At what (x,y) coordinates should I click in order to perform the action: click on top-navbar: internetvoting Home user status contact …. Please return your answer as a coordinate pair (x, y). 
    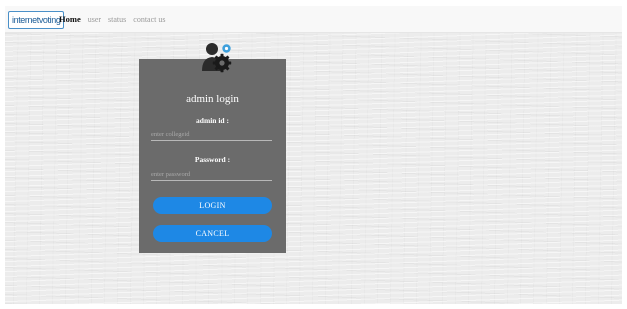
    Looking at the image, I should click on (313, 19).